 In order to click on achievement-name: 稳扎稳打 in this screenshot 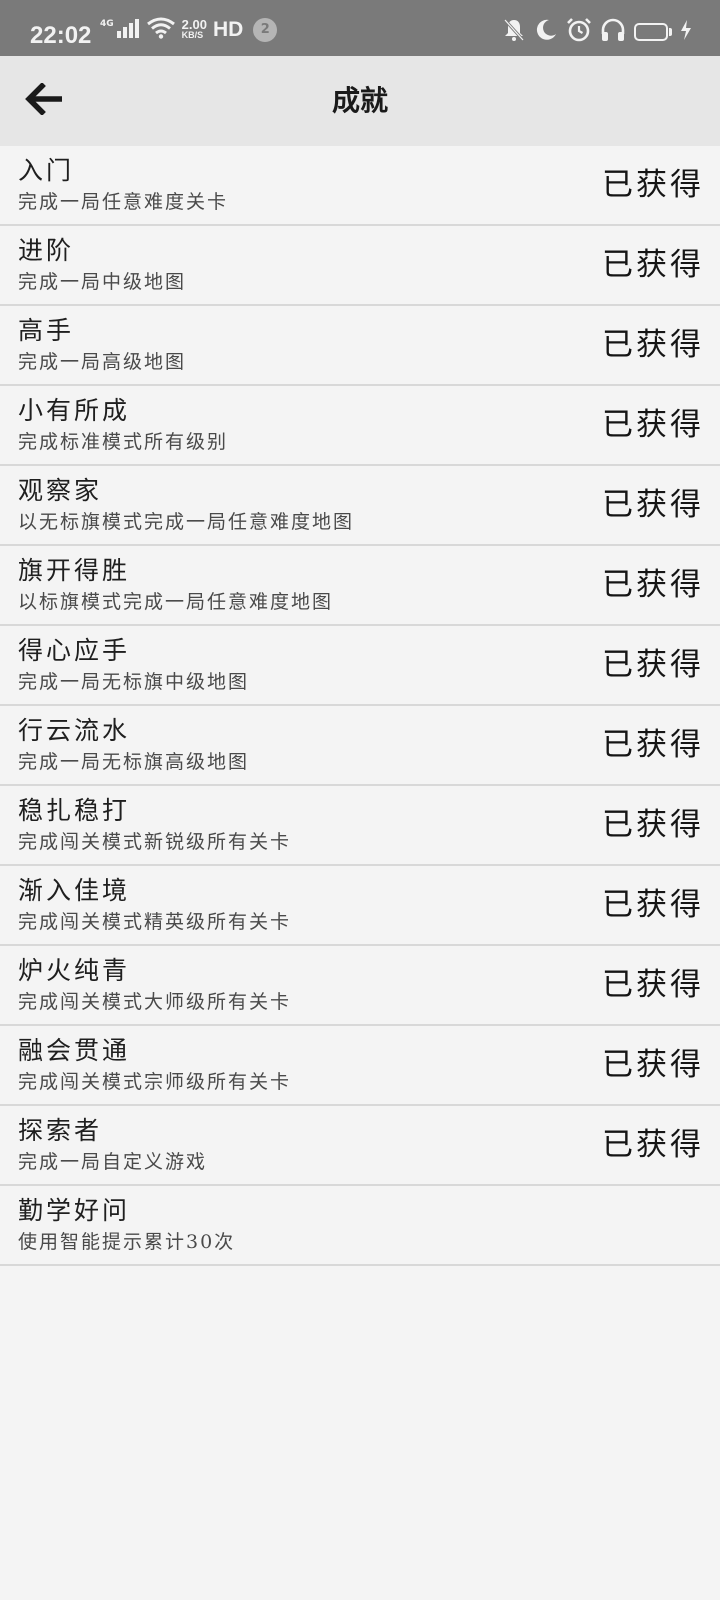, I will do `click(74, 810)`.